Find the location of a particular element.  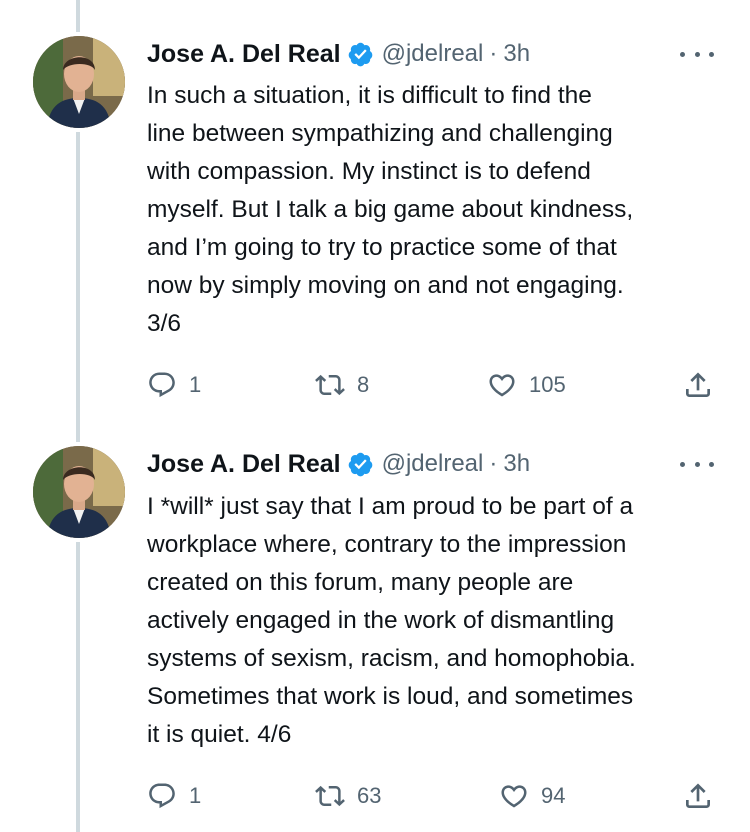

like-button: 105 is located at coordinates (526, 385).